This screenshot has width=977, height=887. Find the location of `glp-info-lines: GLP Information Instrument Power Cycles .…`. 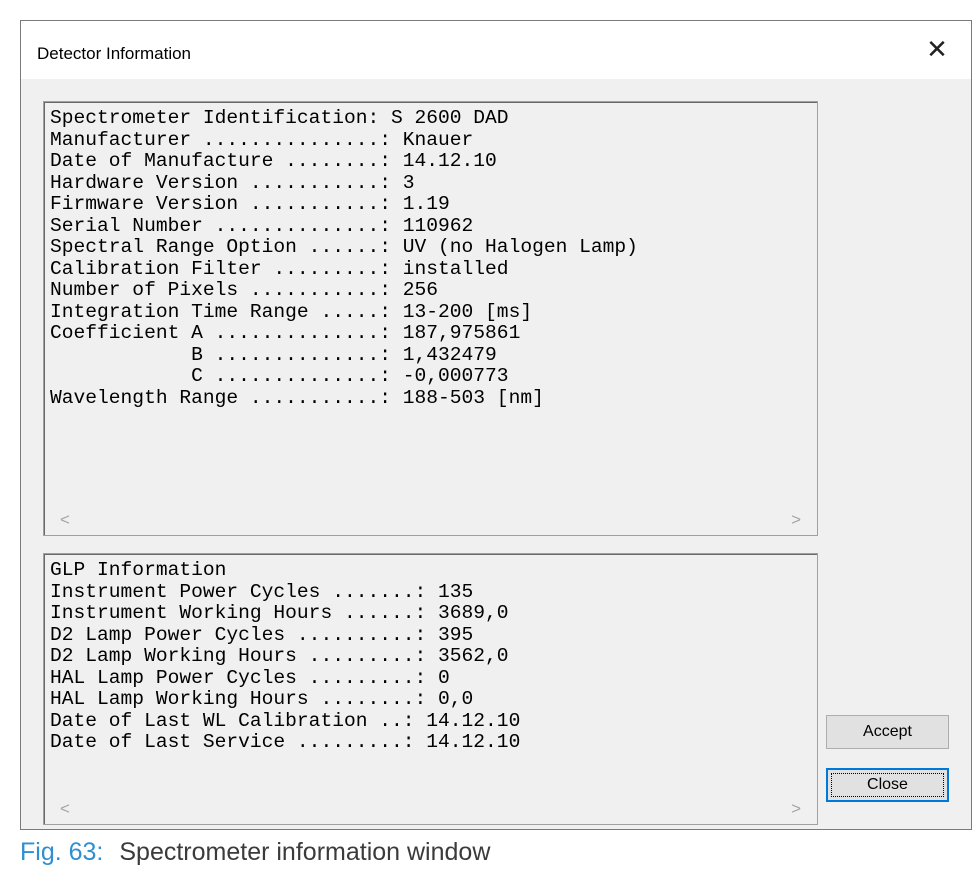

glp-info-lines: GLP Information Instrument Power Cycles .… is located at coordinates (285, 656).